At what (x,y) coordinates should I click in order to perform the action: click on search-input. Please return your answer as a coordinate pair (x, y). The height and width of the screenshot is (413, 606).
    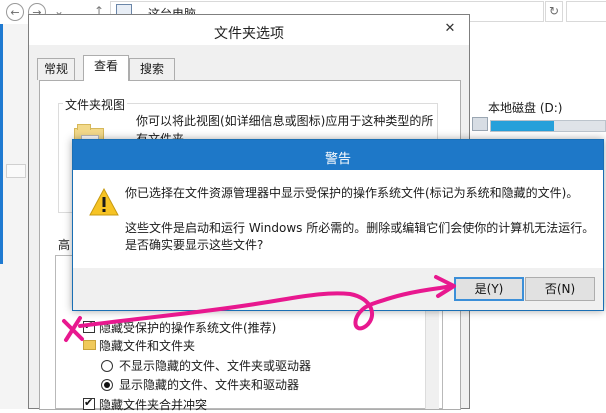
    Looking at the image, I should click on (586, 11).